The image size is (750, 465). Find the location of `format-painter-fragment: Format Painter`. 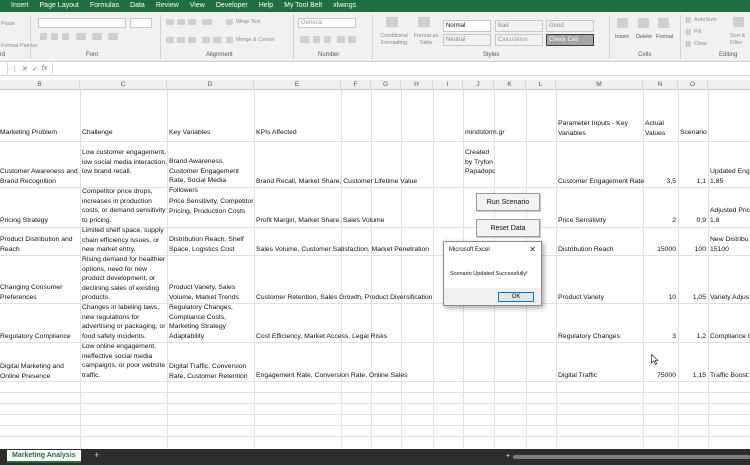

format-painter-fragment: Format Painter is located at coordinates (19, 46).